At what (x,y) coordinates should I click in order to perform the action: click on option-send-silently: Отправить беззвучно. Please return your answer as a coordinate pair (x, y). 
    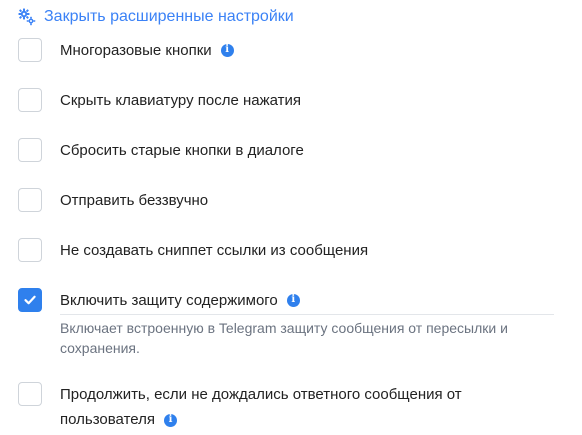
    Looking at the image, I should click on (113, 200).